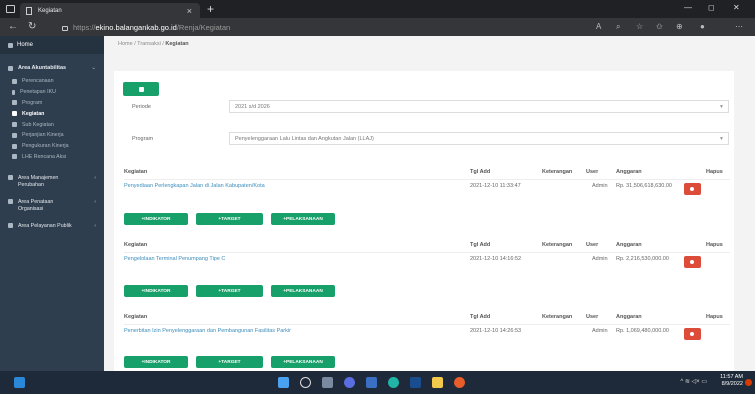 The height and width of the screenshot is (394, 755). I want to click on favorite-icon: ☆, so click(639, 26).